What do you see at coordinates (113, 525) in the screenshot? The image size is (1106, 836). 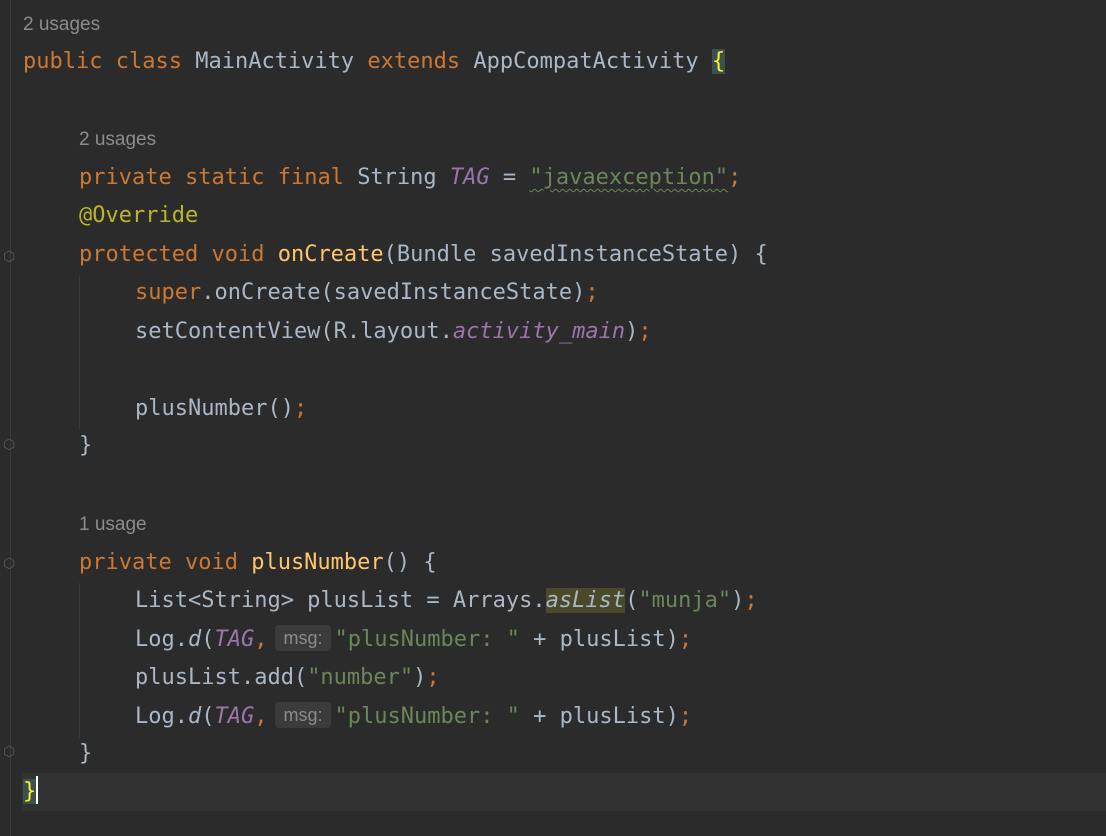 I see `usages-hint: 1 usage` at bounding box center [113, 525].